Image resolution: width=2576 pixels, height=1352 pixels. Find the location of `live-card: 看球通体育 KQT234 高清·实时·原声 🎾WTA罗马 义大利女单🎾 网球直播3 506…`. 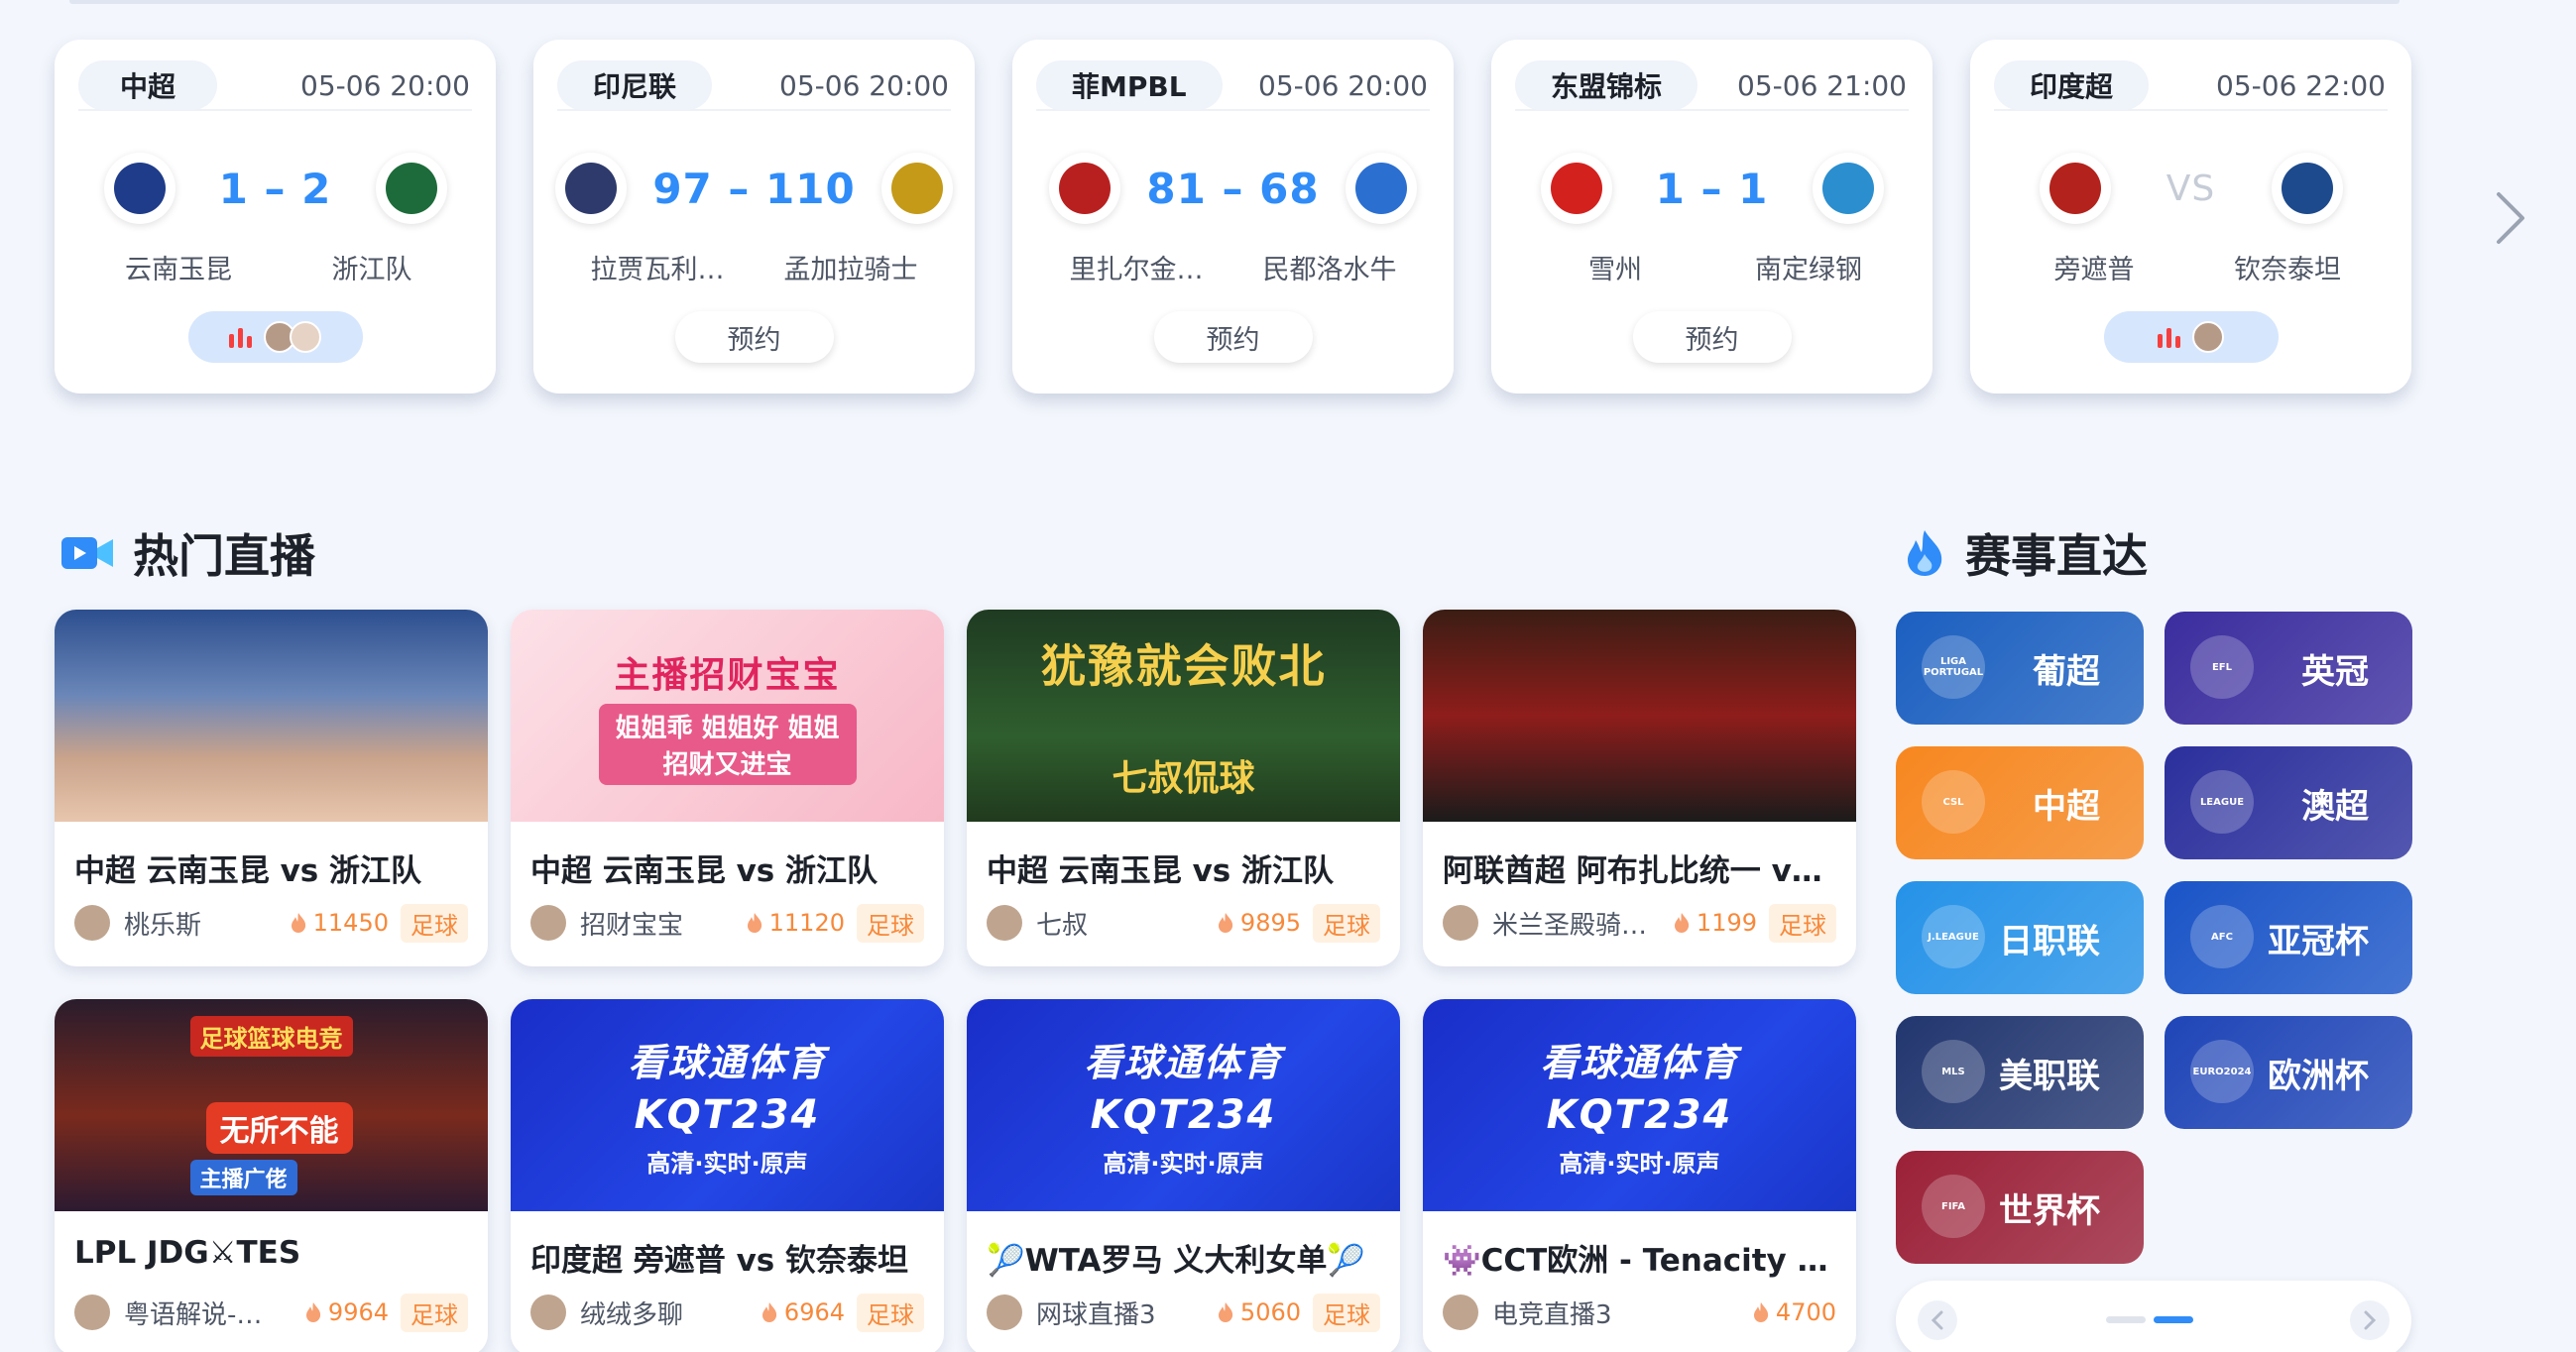

live-card: 看球通体育 KQT234 高清·实时·原声 🎾WTA罗马 义大利女单🎾 网球直播3 506… is located at coordinates (1184, 1175).